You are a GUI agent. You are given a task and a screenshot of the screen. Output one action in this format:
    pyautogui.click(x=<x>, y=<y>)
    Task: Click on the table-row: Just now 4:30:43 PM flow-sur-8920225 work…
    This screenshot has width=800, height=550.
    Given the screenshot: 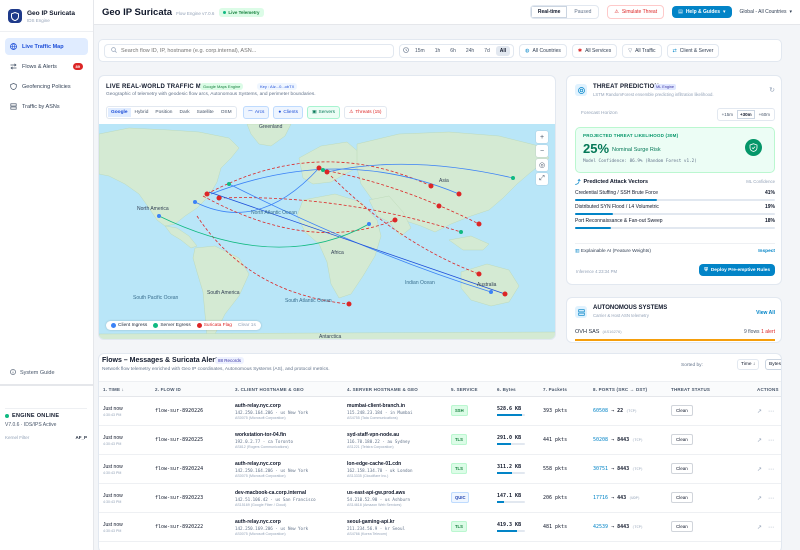 What is the action you would take?
    pyautogui.click(x=440, y=440)
    